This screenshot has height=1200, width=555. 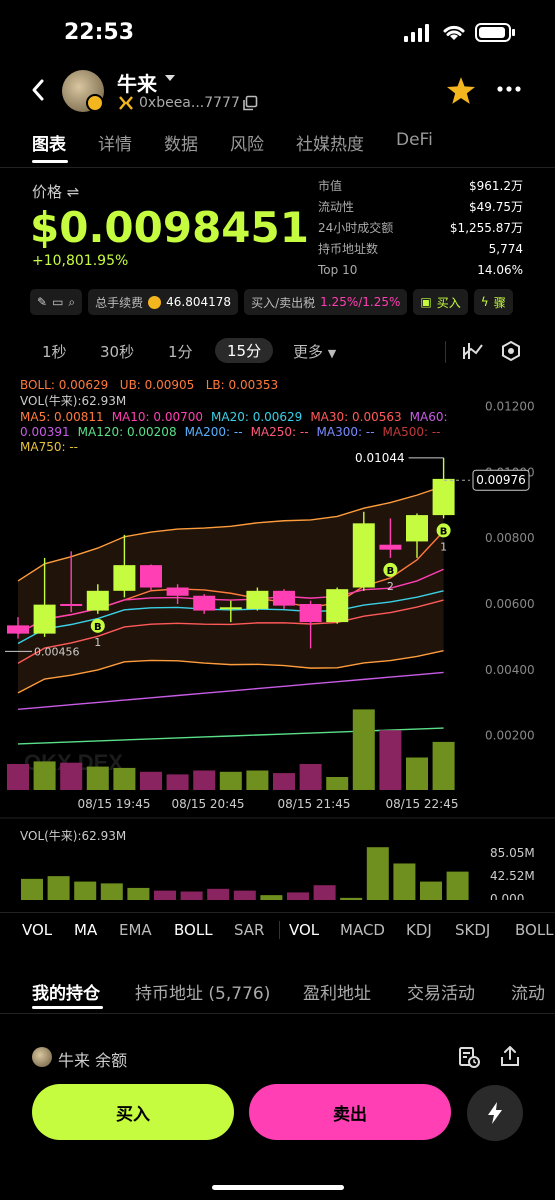 I want to click on ind-tab-boll: BOLL, so click(x=193, y=930).